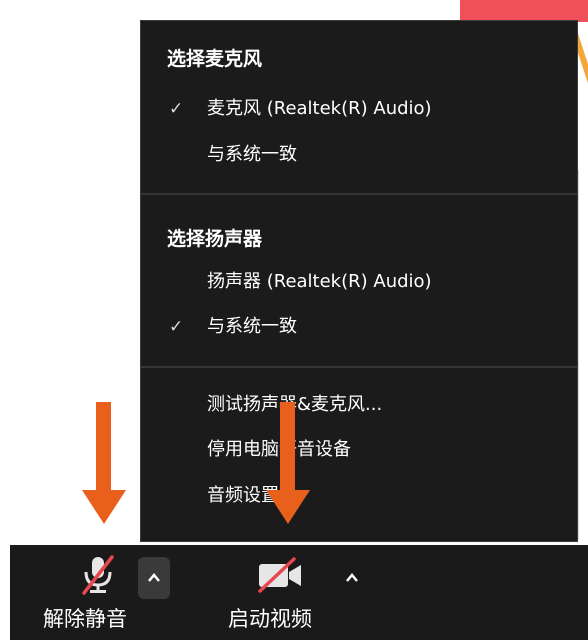 This screenshot has width=588, height=640. Describe the element at coordinates (215, 239) in the screenshot. I see `speaker-section-heading: 选择扬声器` at that location.